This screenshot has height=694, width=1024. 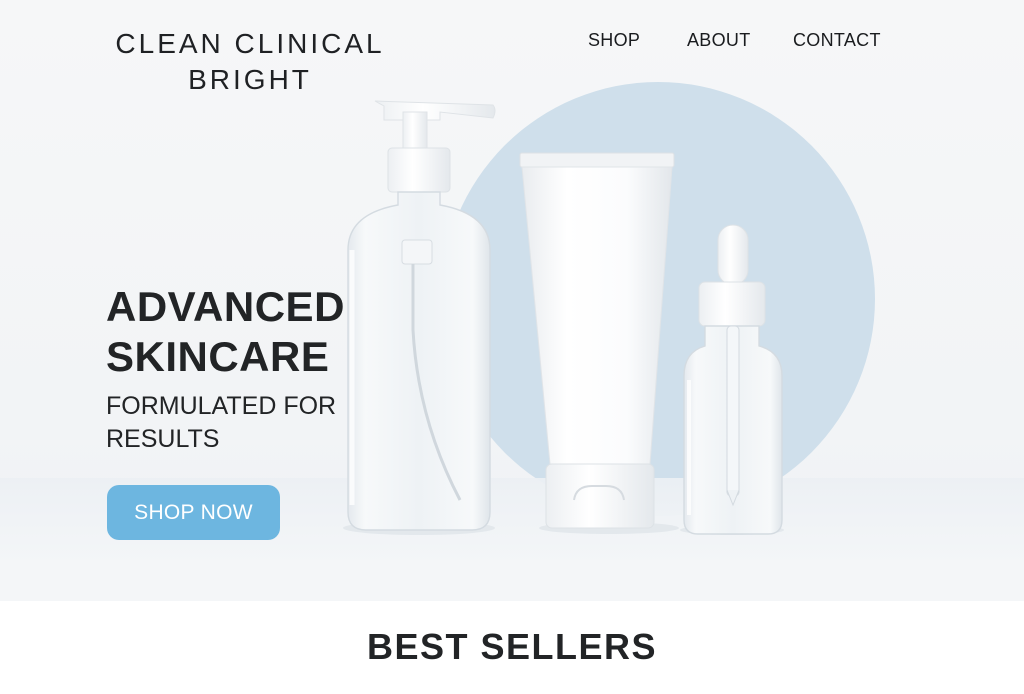 I want to click on hero-headline: ADVANCED SKINCARE, so click(x=225, y=332).